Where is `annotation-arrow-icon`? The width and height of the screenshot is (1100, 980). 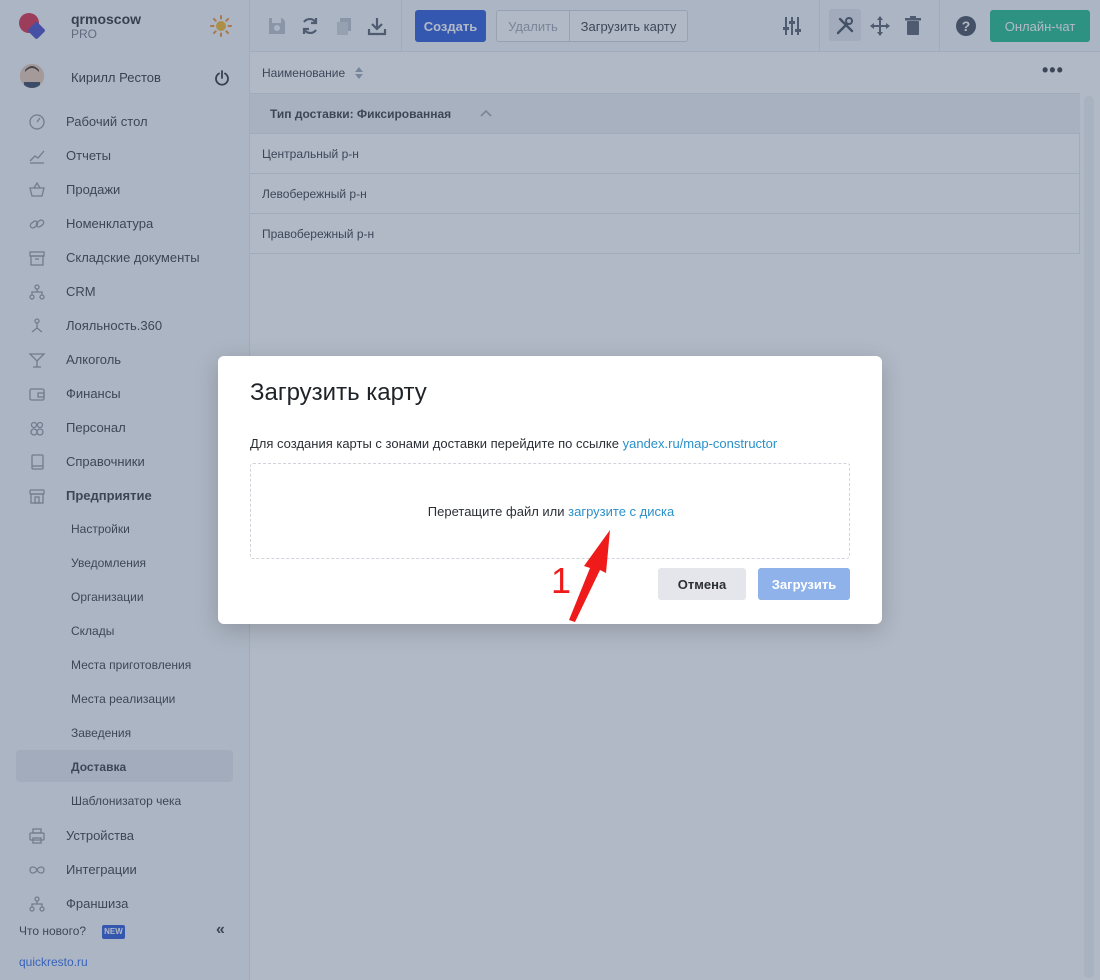
annotation-arrow-icon is located at coordinates (589, 576).